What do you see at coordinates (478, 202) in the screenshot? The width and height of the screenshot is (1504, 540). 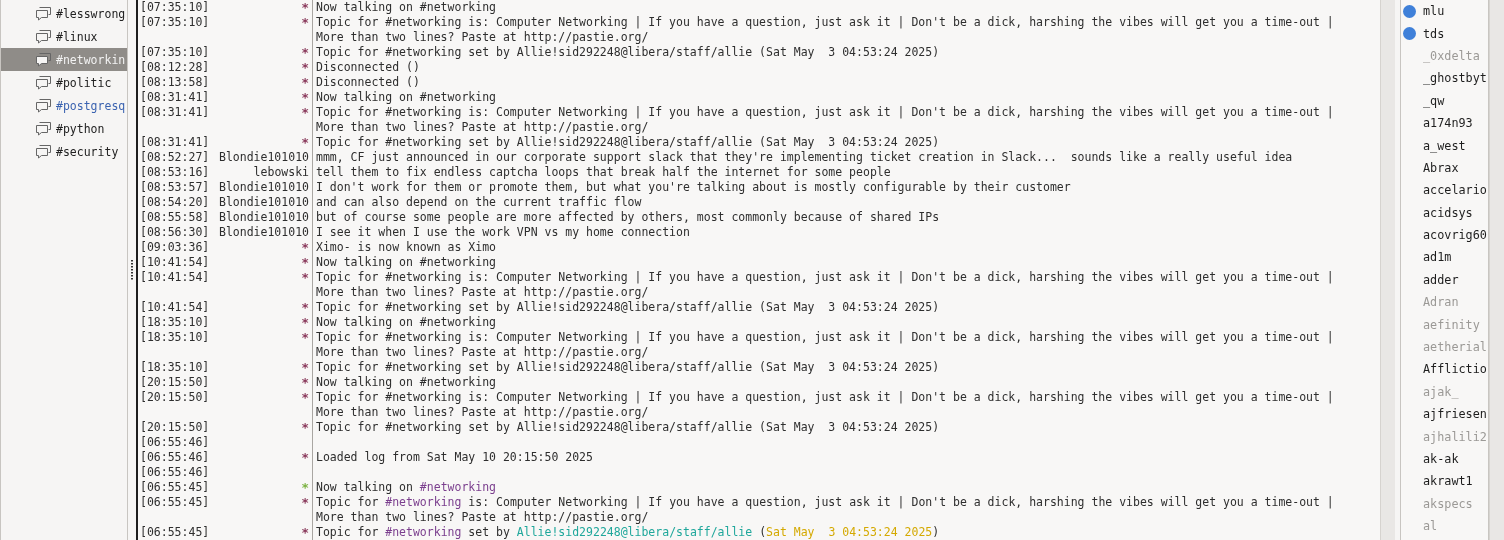 I see `message-text: and can also depend on the current traffic flow` at bounding box center [478, 202].